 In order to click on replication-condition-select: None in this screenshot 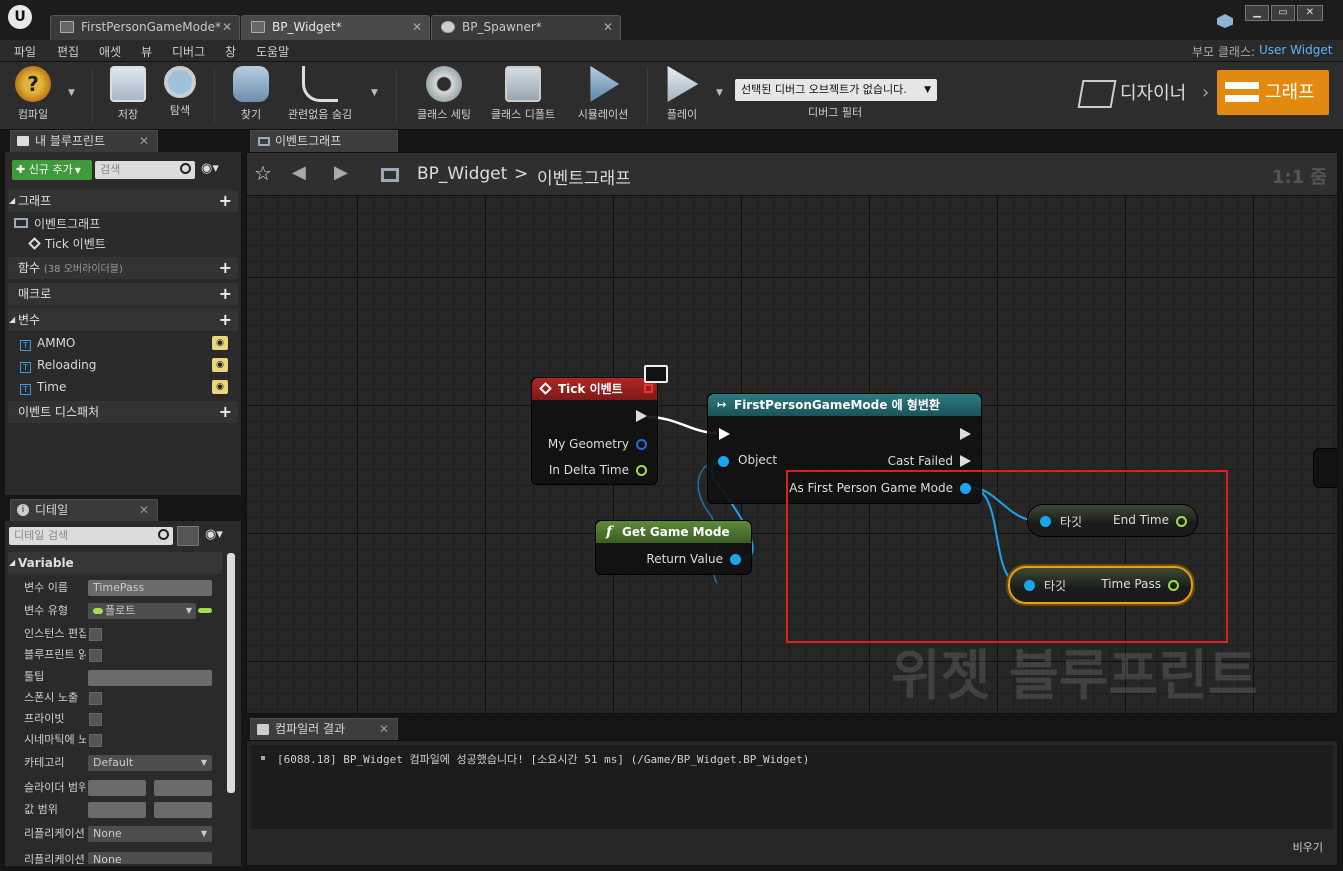, I will do `click(150, 858)`.